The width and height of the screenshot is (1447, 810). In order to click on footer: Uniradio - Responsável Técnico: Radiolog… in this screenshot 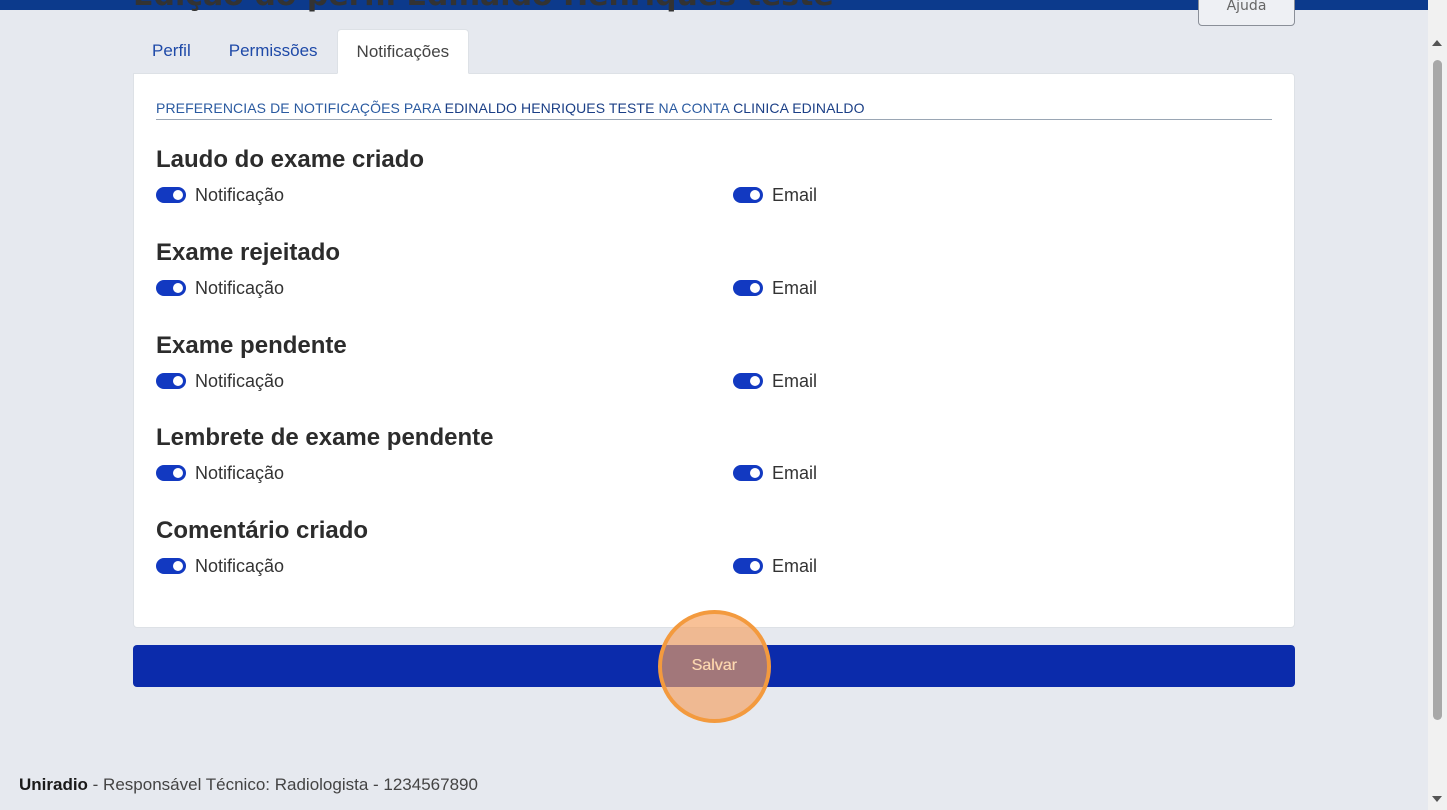, I will do `click(248, 785)`.